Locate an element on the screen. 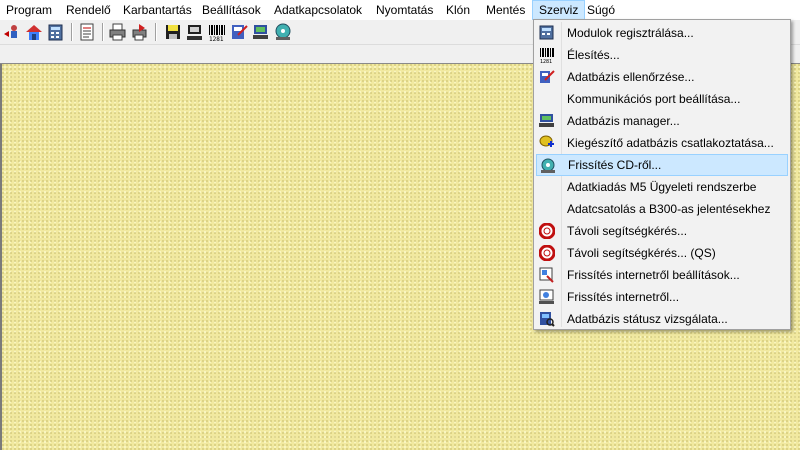 This screenshot has width=800, height=450. menu-item-tavoli-segitsegkeres-qs: Távoli segítségkérés... (QS) is located at coordinates (662, 253).